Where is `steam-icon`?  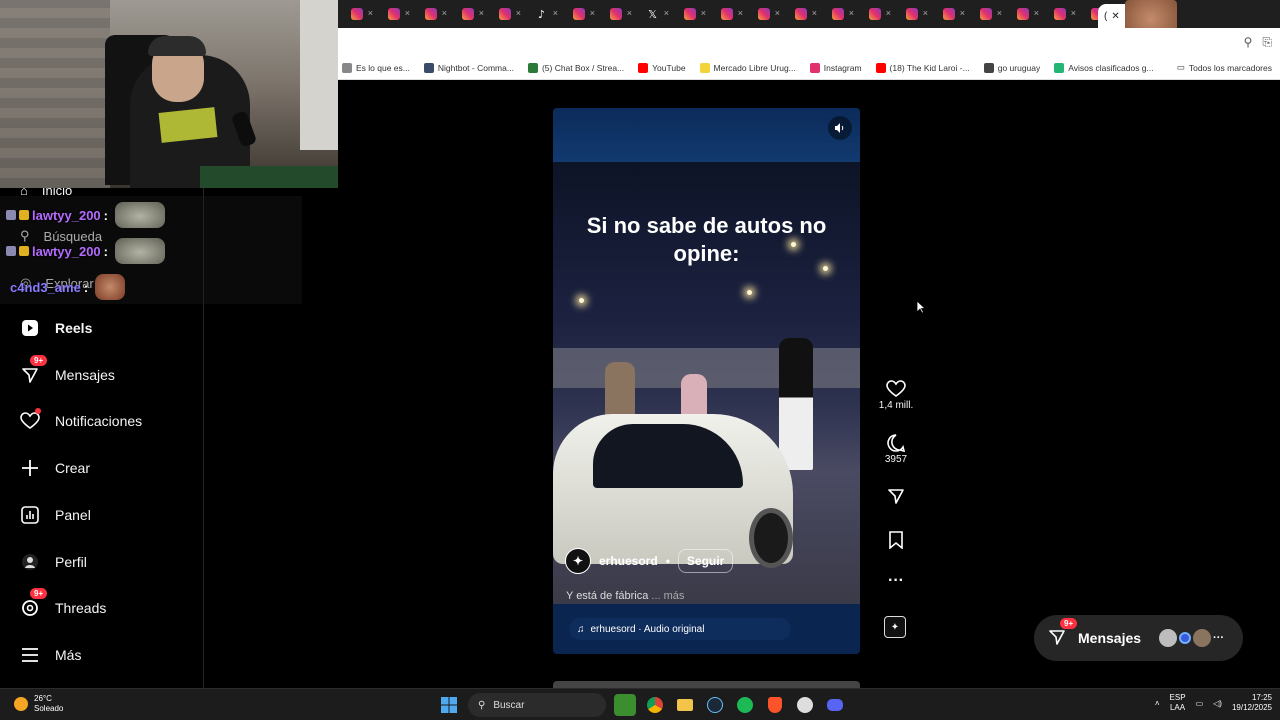
steam-icon is located at coordinates (715, 705).